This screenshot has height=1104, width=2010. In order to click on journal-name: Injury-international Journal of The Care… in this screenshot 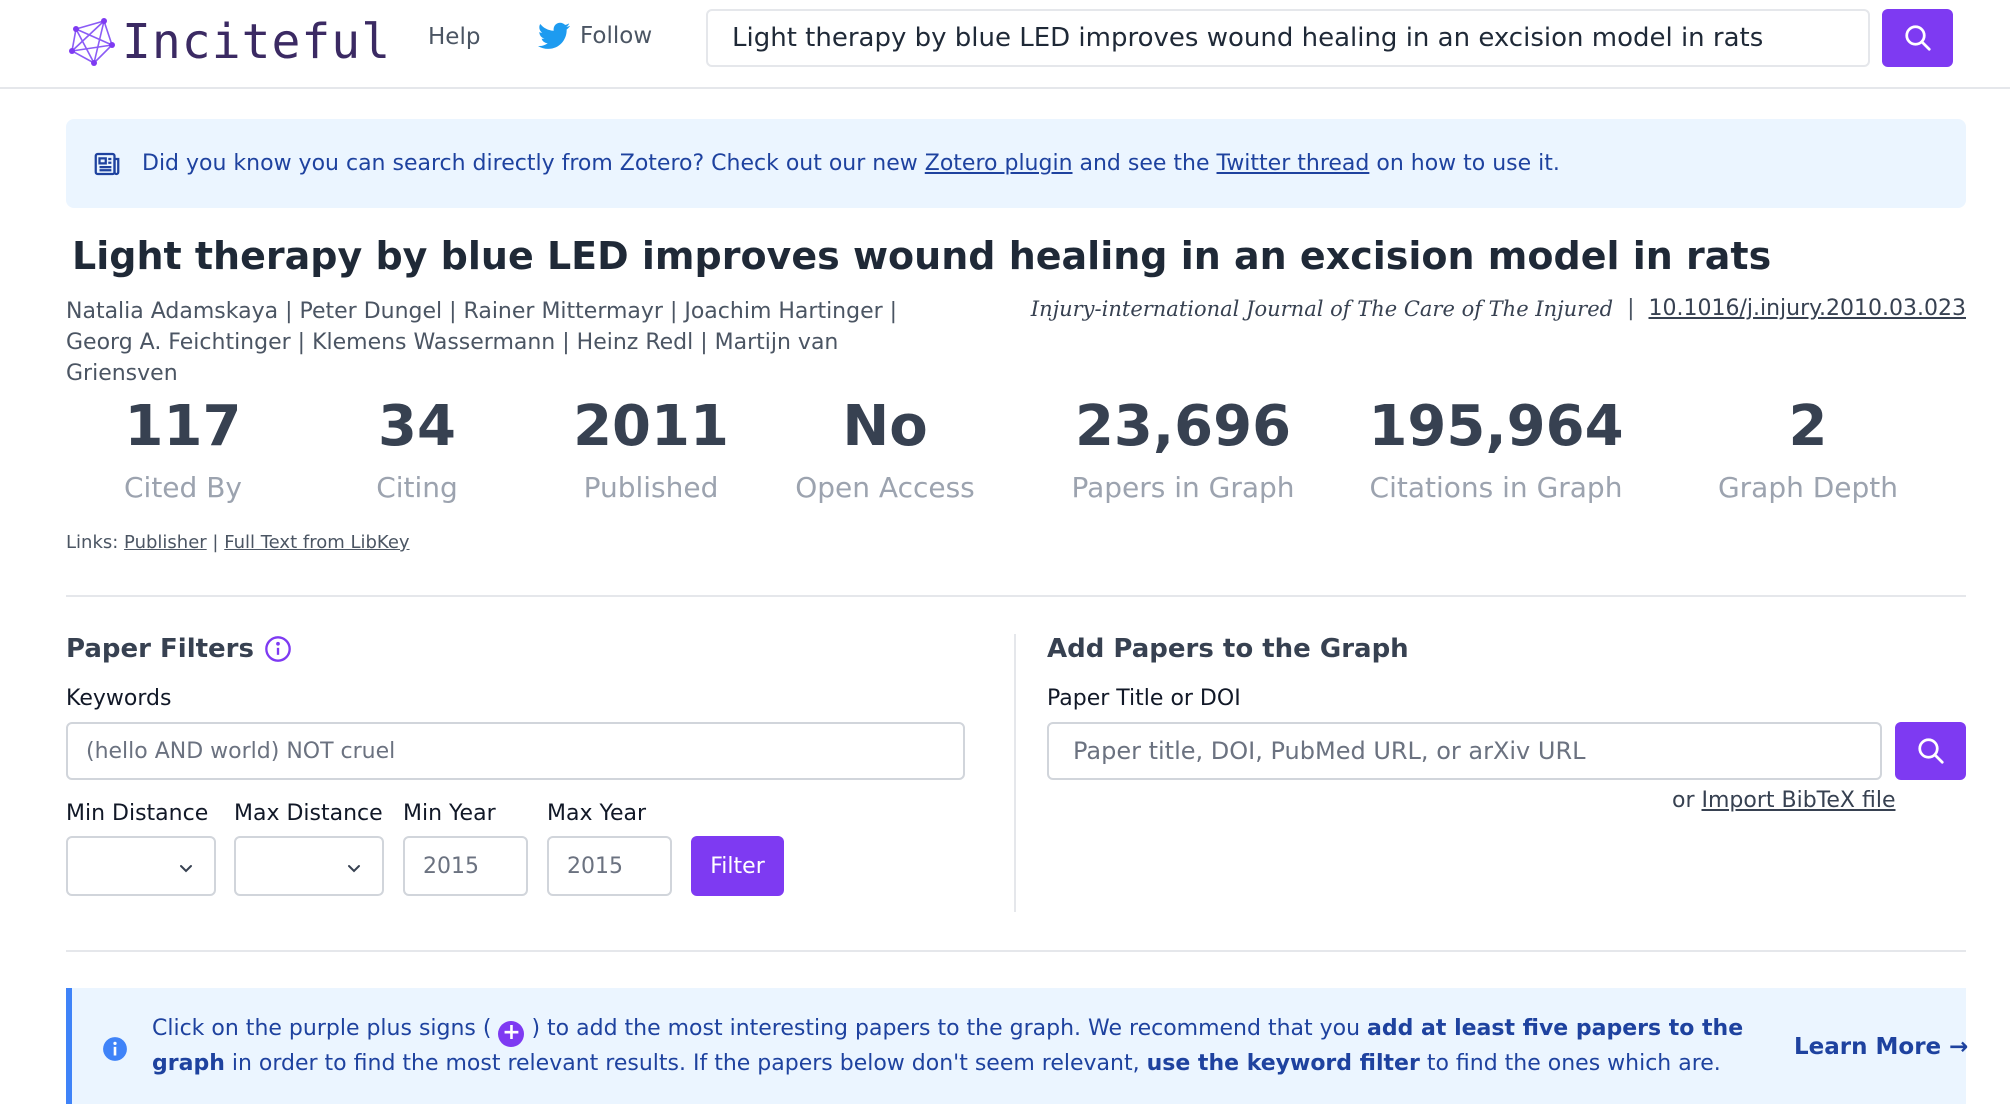, I will do `click(1322, 308)`.